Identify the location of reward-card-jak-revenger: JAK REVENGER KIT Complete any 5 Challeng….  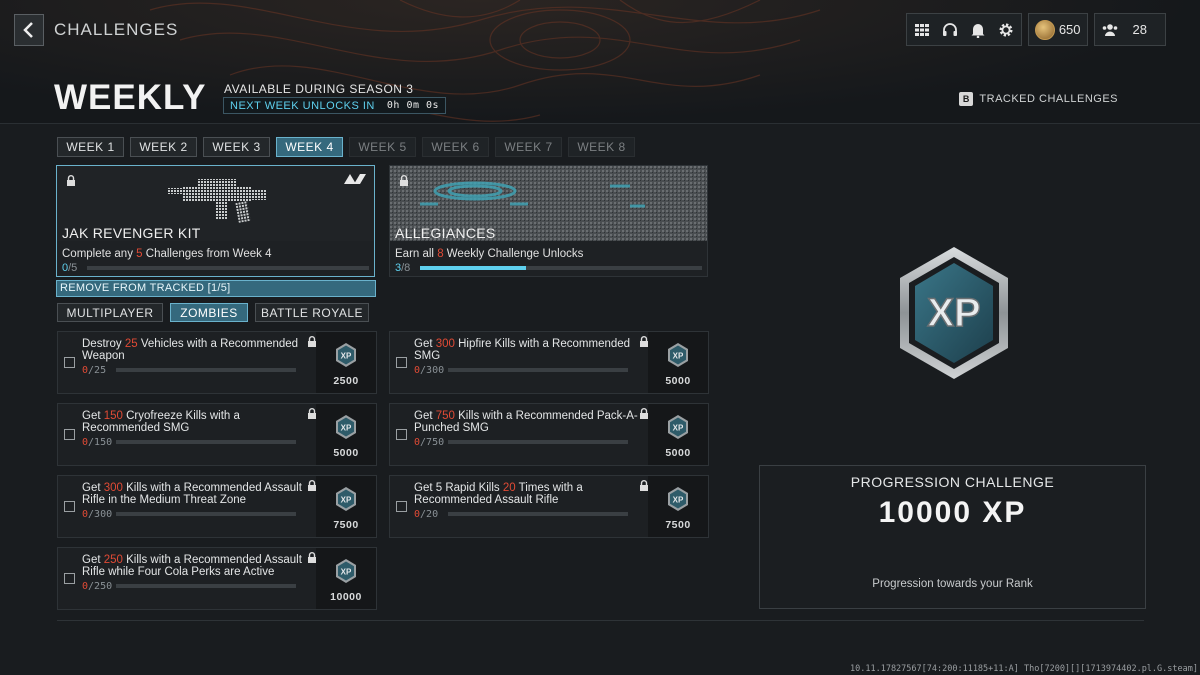
(215, 221).